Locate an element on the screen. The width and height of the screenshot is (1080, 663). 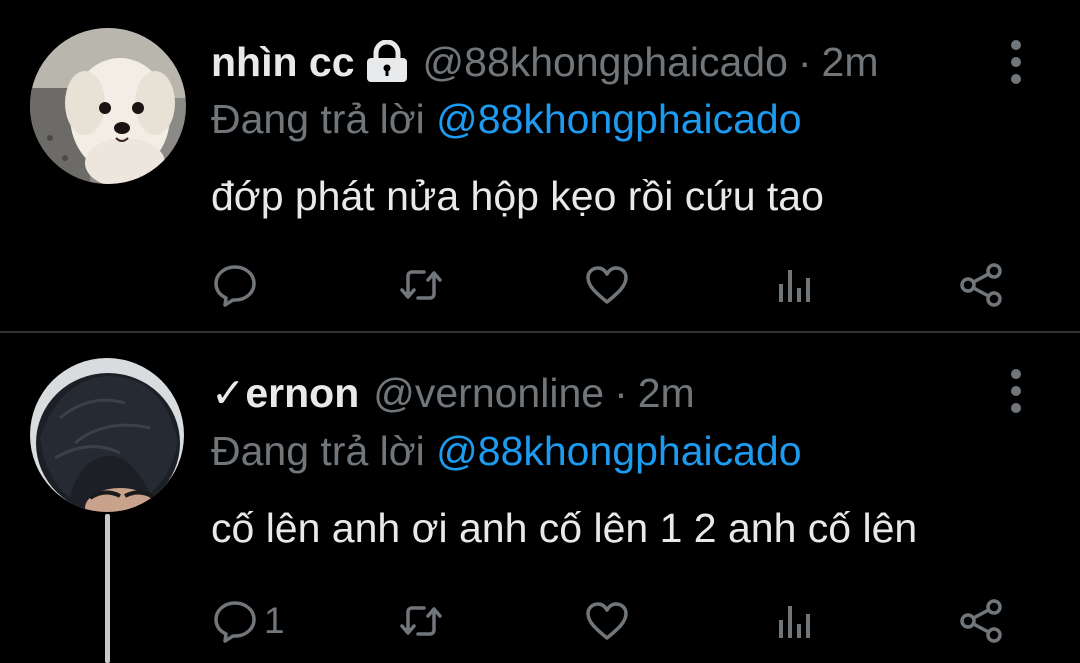
tweet-actions is located at coordinates (540, 285).